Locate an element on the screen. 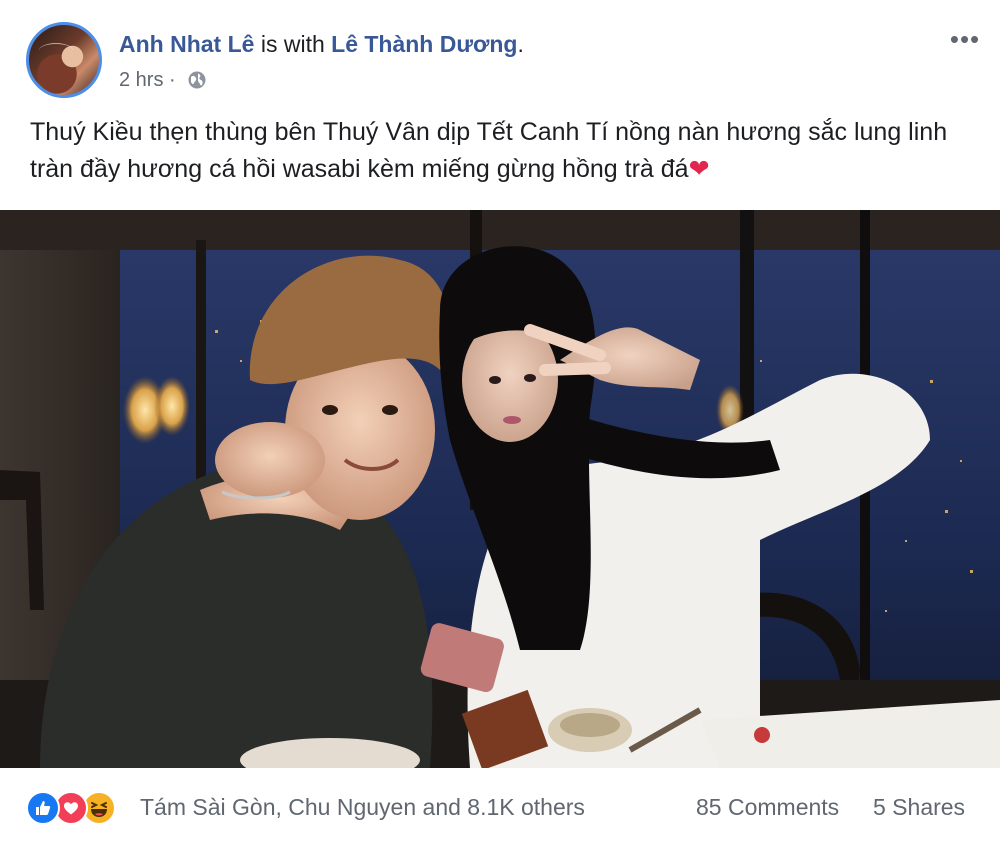  shares-count-link: 5 Shares is located at coordinates (919, 807).